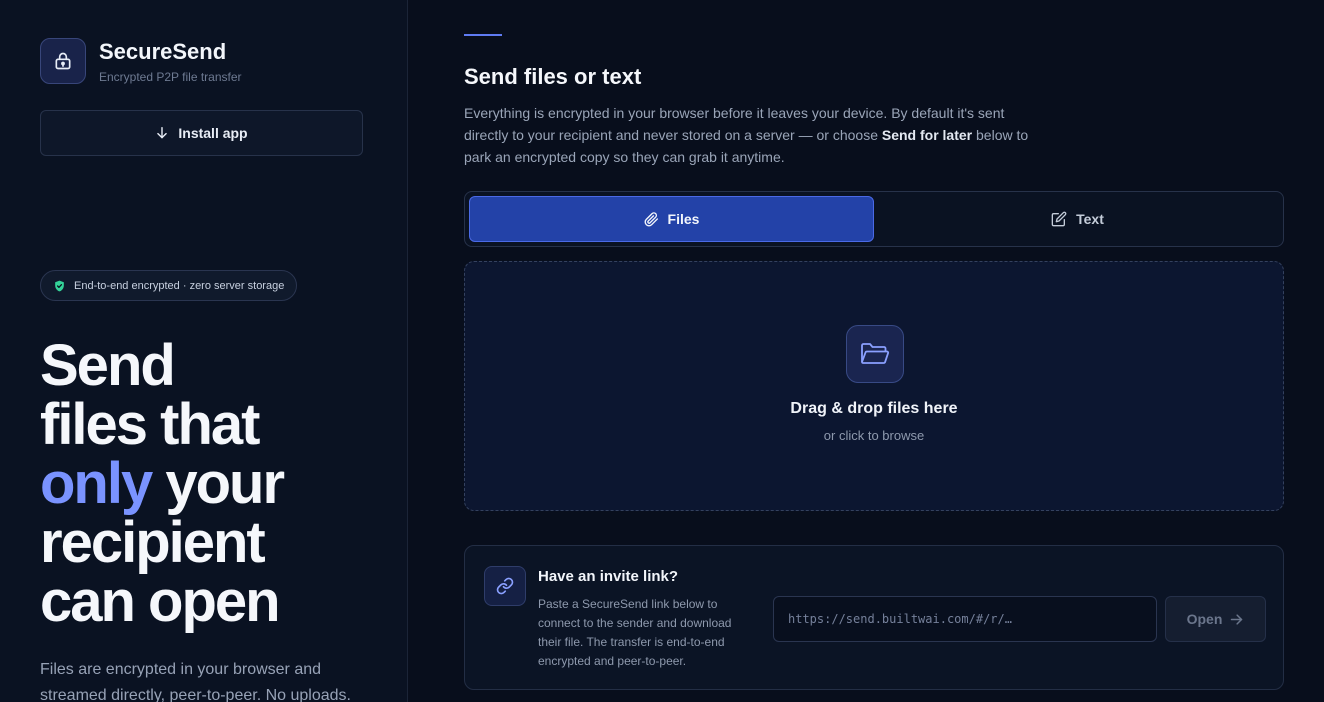  Describe the element at coordinates (874, 408) in the screenshot. I see `dropzone-title: Drag & drop files here` at that location.